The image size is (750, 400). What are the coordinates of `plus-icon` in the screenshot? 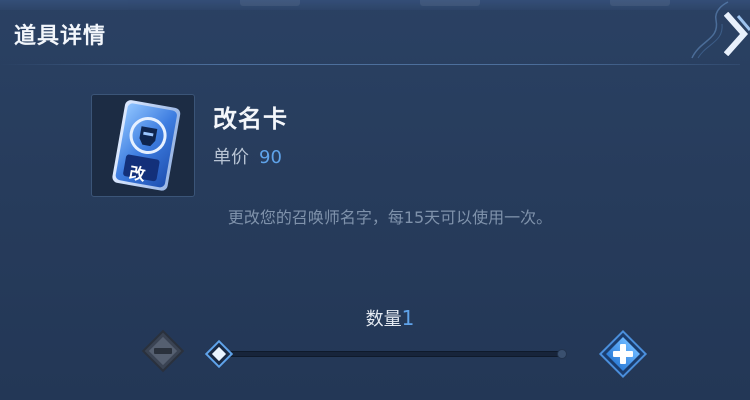 It's located at (623, 354).